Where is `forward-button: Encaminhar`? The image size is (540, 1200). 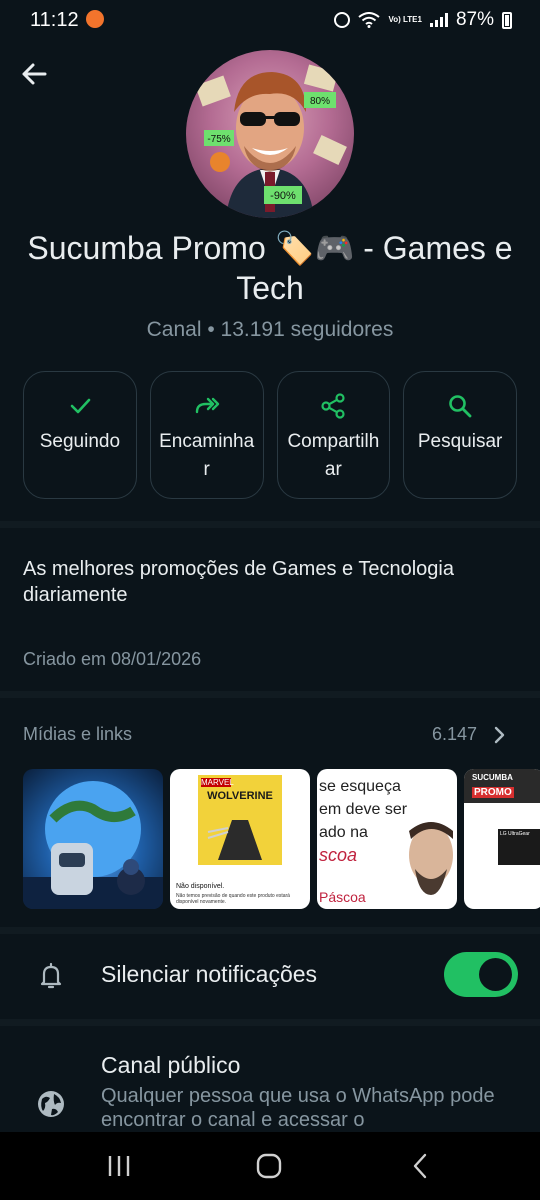 forward-button: Encaminhar is located at coordinates (206, 435).